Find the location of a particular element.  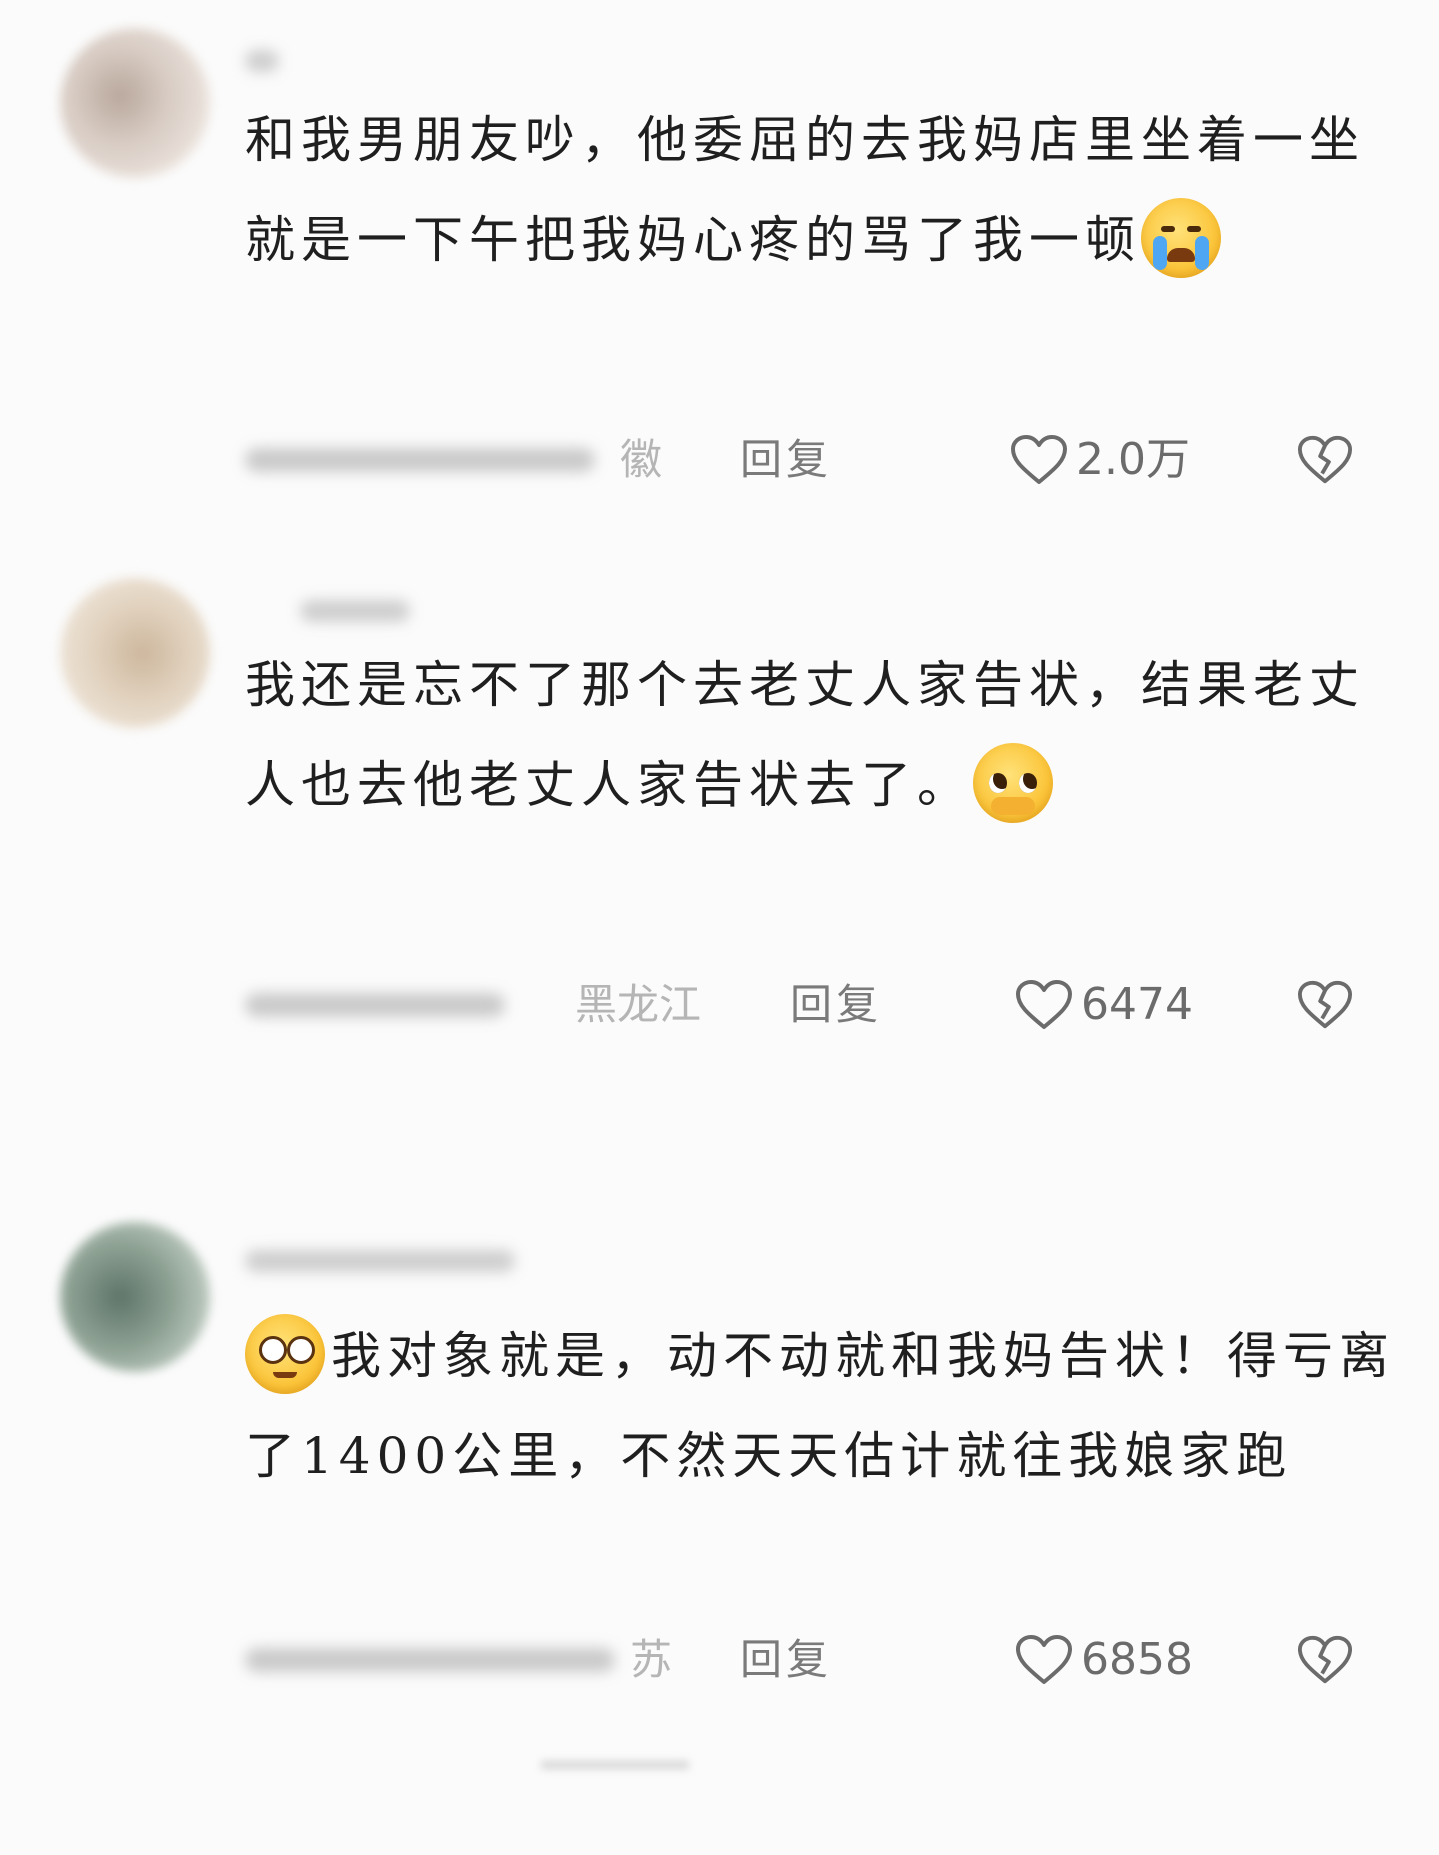

comment-meta: 黑龙江 回复 6474 is located at coordinates (842, 1005).